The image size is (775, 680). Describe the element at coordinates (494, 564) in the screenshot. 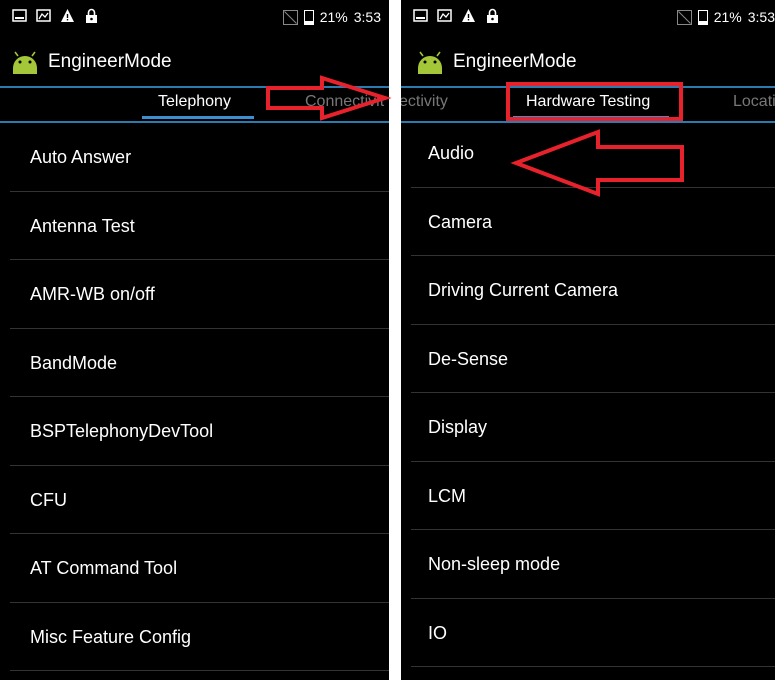

I see `list-item-label: Non-sleep mode` at that location.